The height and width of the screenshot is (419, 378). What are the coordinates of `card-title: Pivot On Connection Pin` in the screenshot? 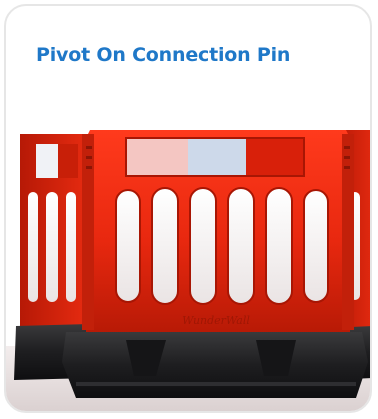 It's located at (163, 55).